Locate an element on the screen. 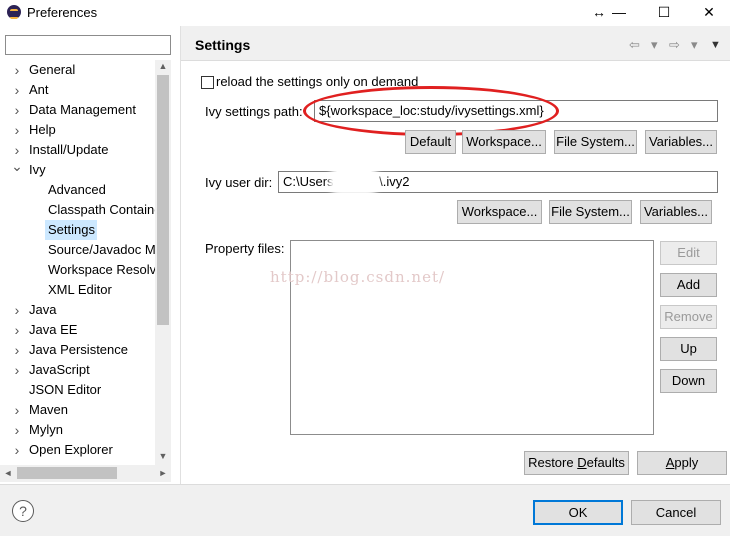 This screenshot has height=536, width=730. default-button: Default is located at coordinates (430, 142).